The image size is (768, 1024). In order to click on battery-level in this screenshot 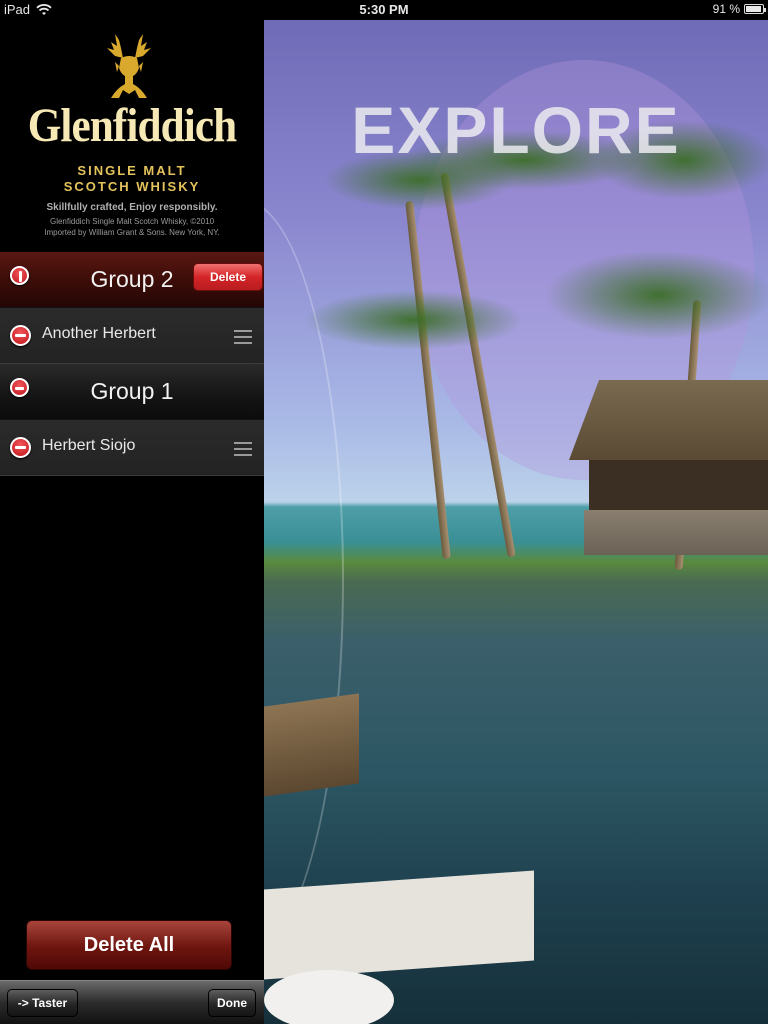, I will do `click(753, 9)`.